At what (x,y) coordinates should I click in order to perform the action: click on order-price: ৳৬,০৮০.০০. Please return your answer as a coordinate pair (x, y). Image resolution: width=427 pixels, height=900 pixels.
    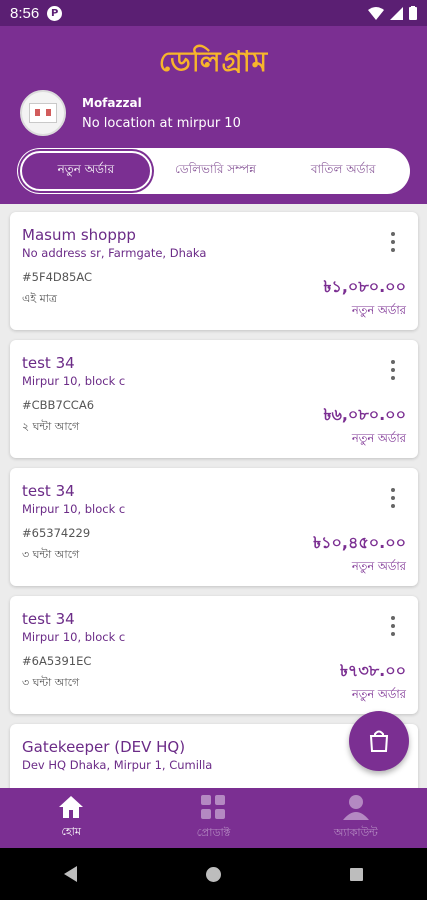
    Looking at the image, I should click on (364, 414).